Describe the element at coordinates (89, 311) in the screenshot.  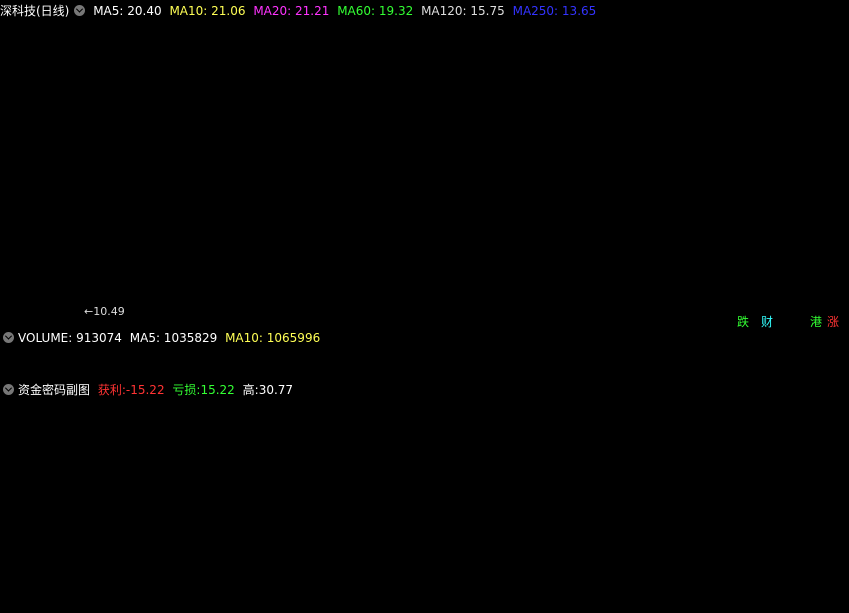
I see `low-arrow-icon: ←` at that location.